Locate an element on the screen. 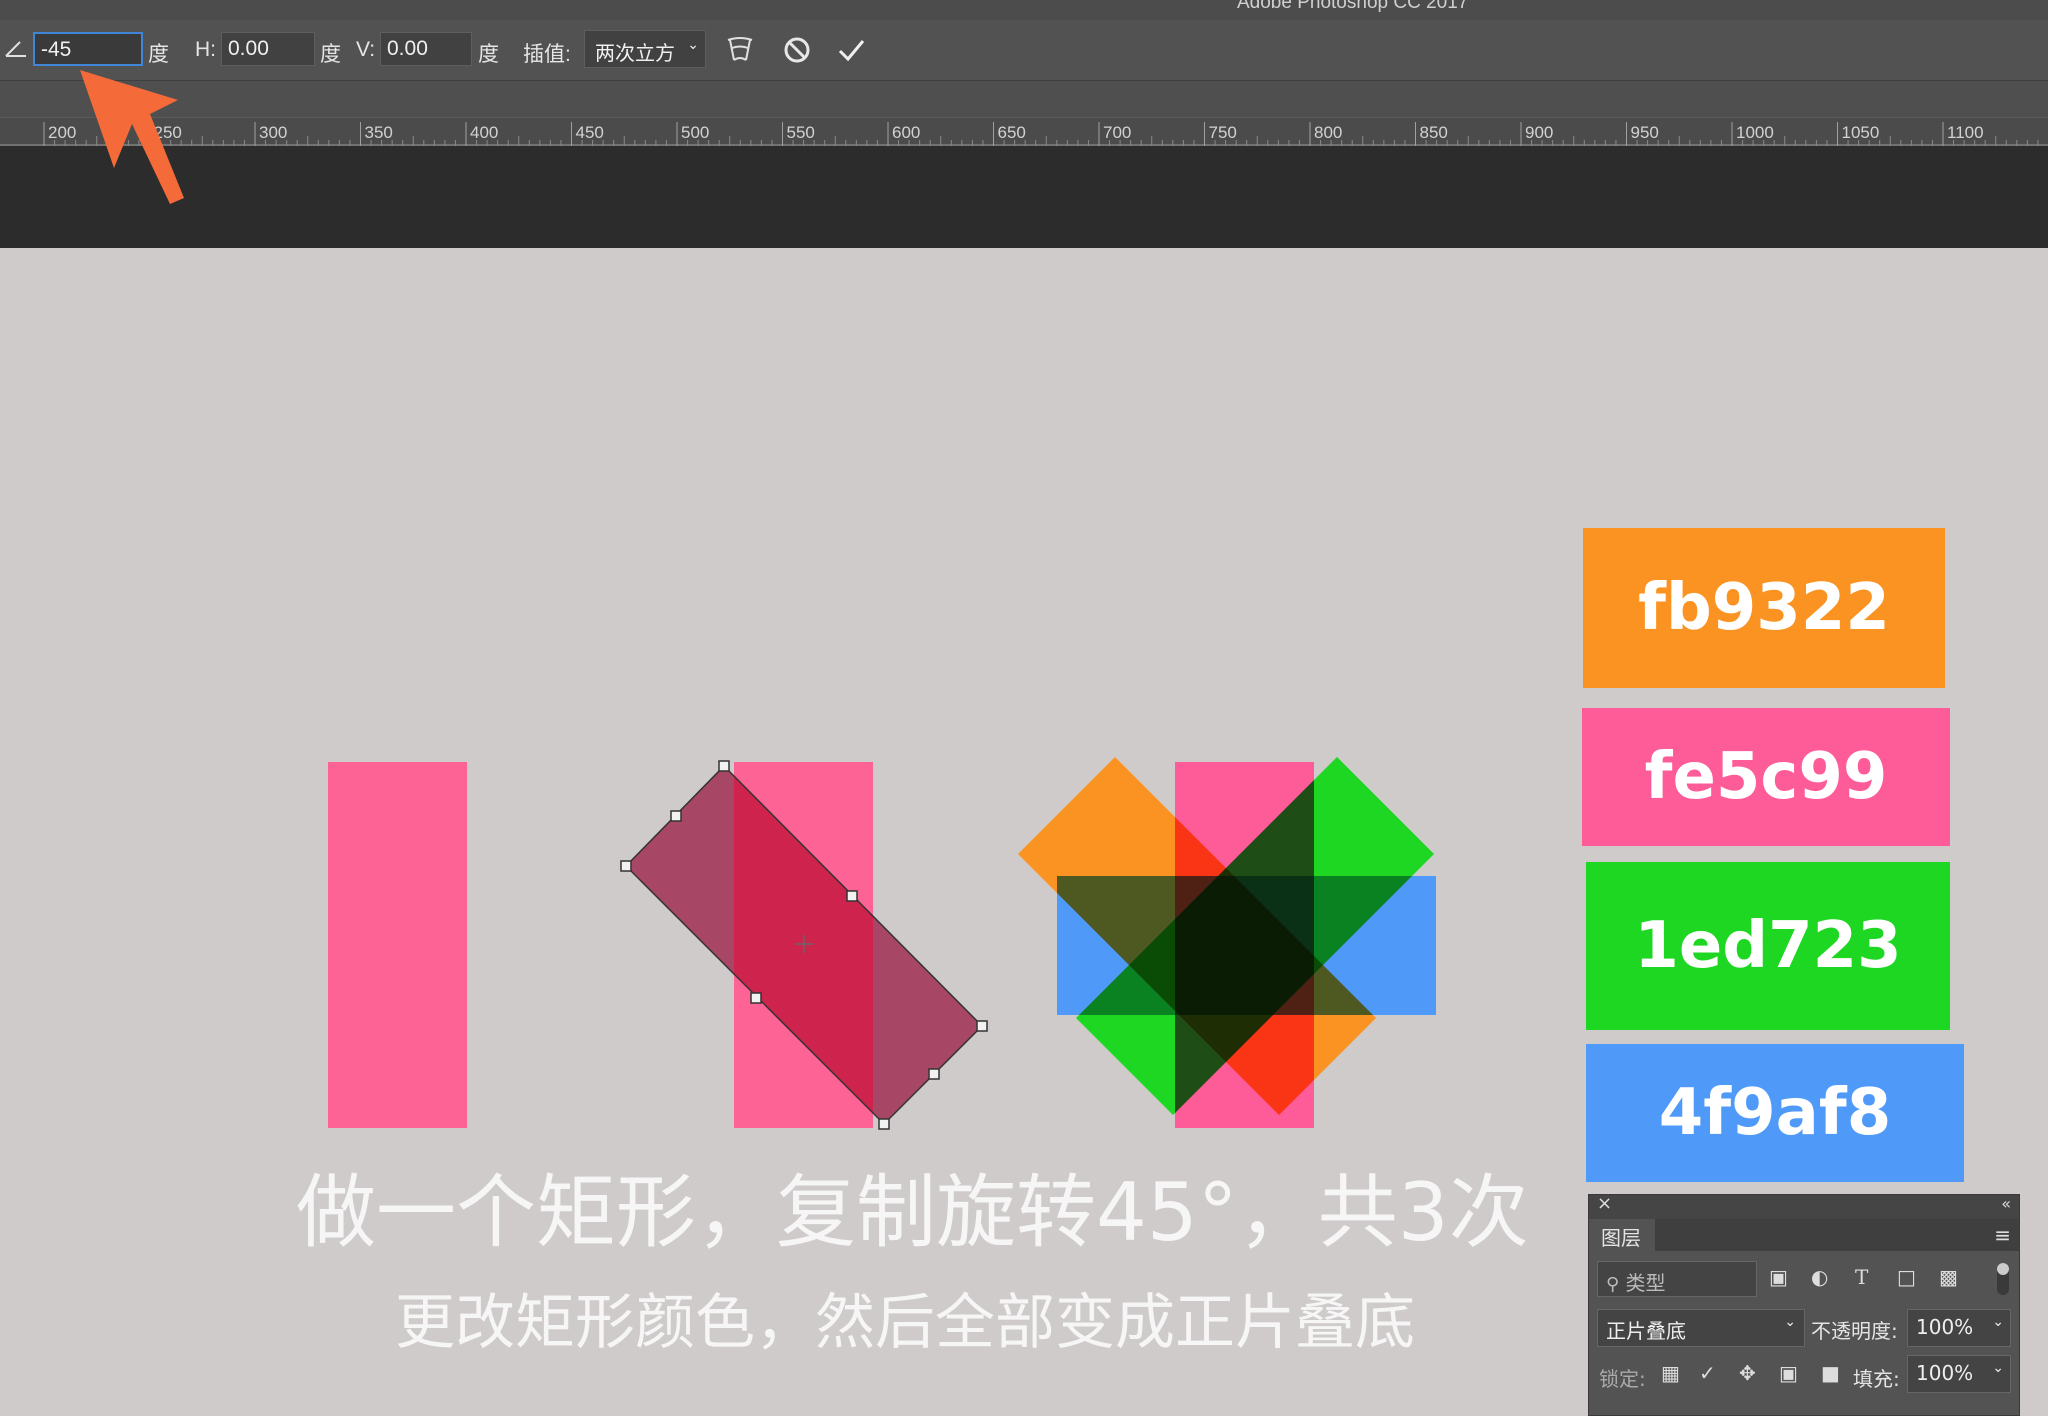  ruler-tick-label: 400 is located at coordinates (484, 132).